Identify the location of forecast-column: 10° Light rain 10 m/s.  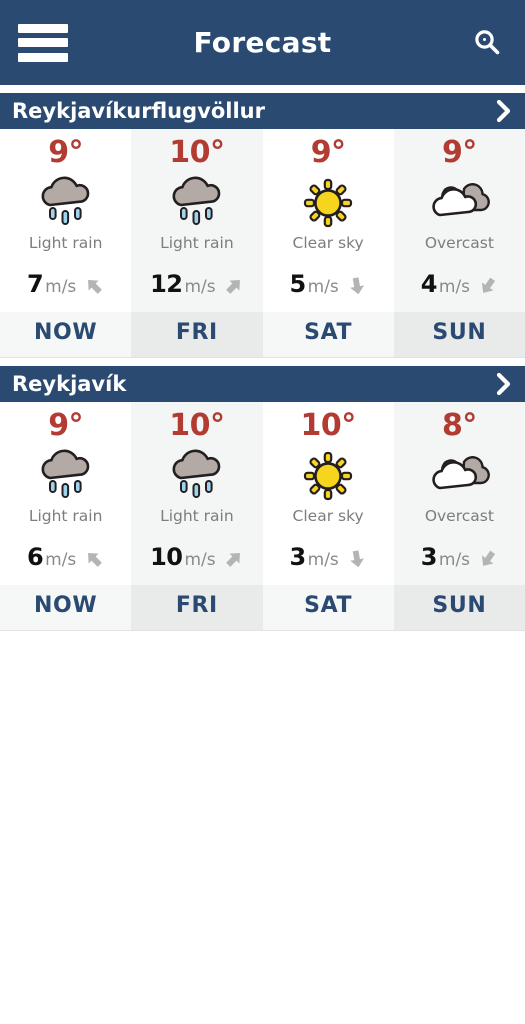
(197, 493).